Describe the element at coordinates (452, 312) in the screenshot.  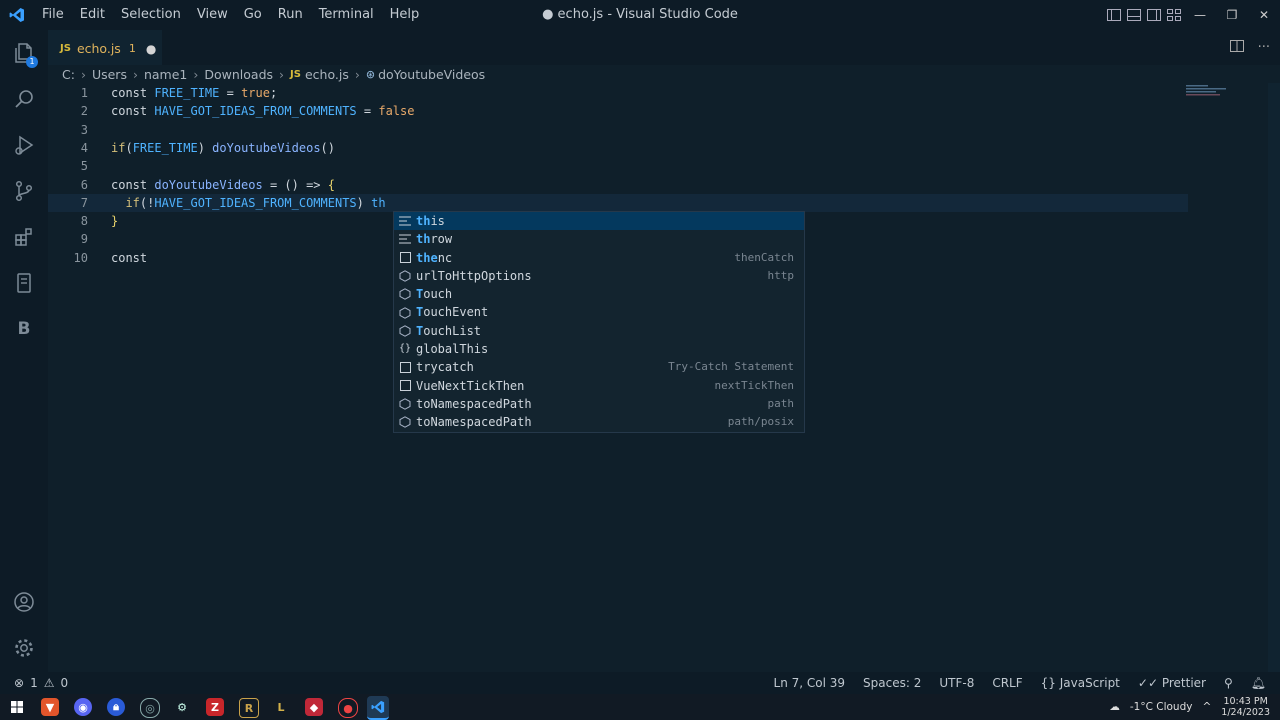
I see `suggestion-label: TouchEvent` at that location.